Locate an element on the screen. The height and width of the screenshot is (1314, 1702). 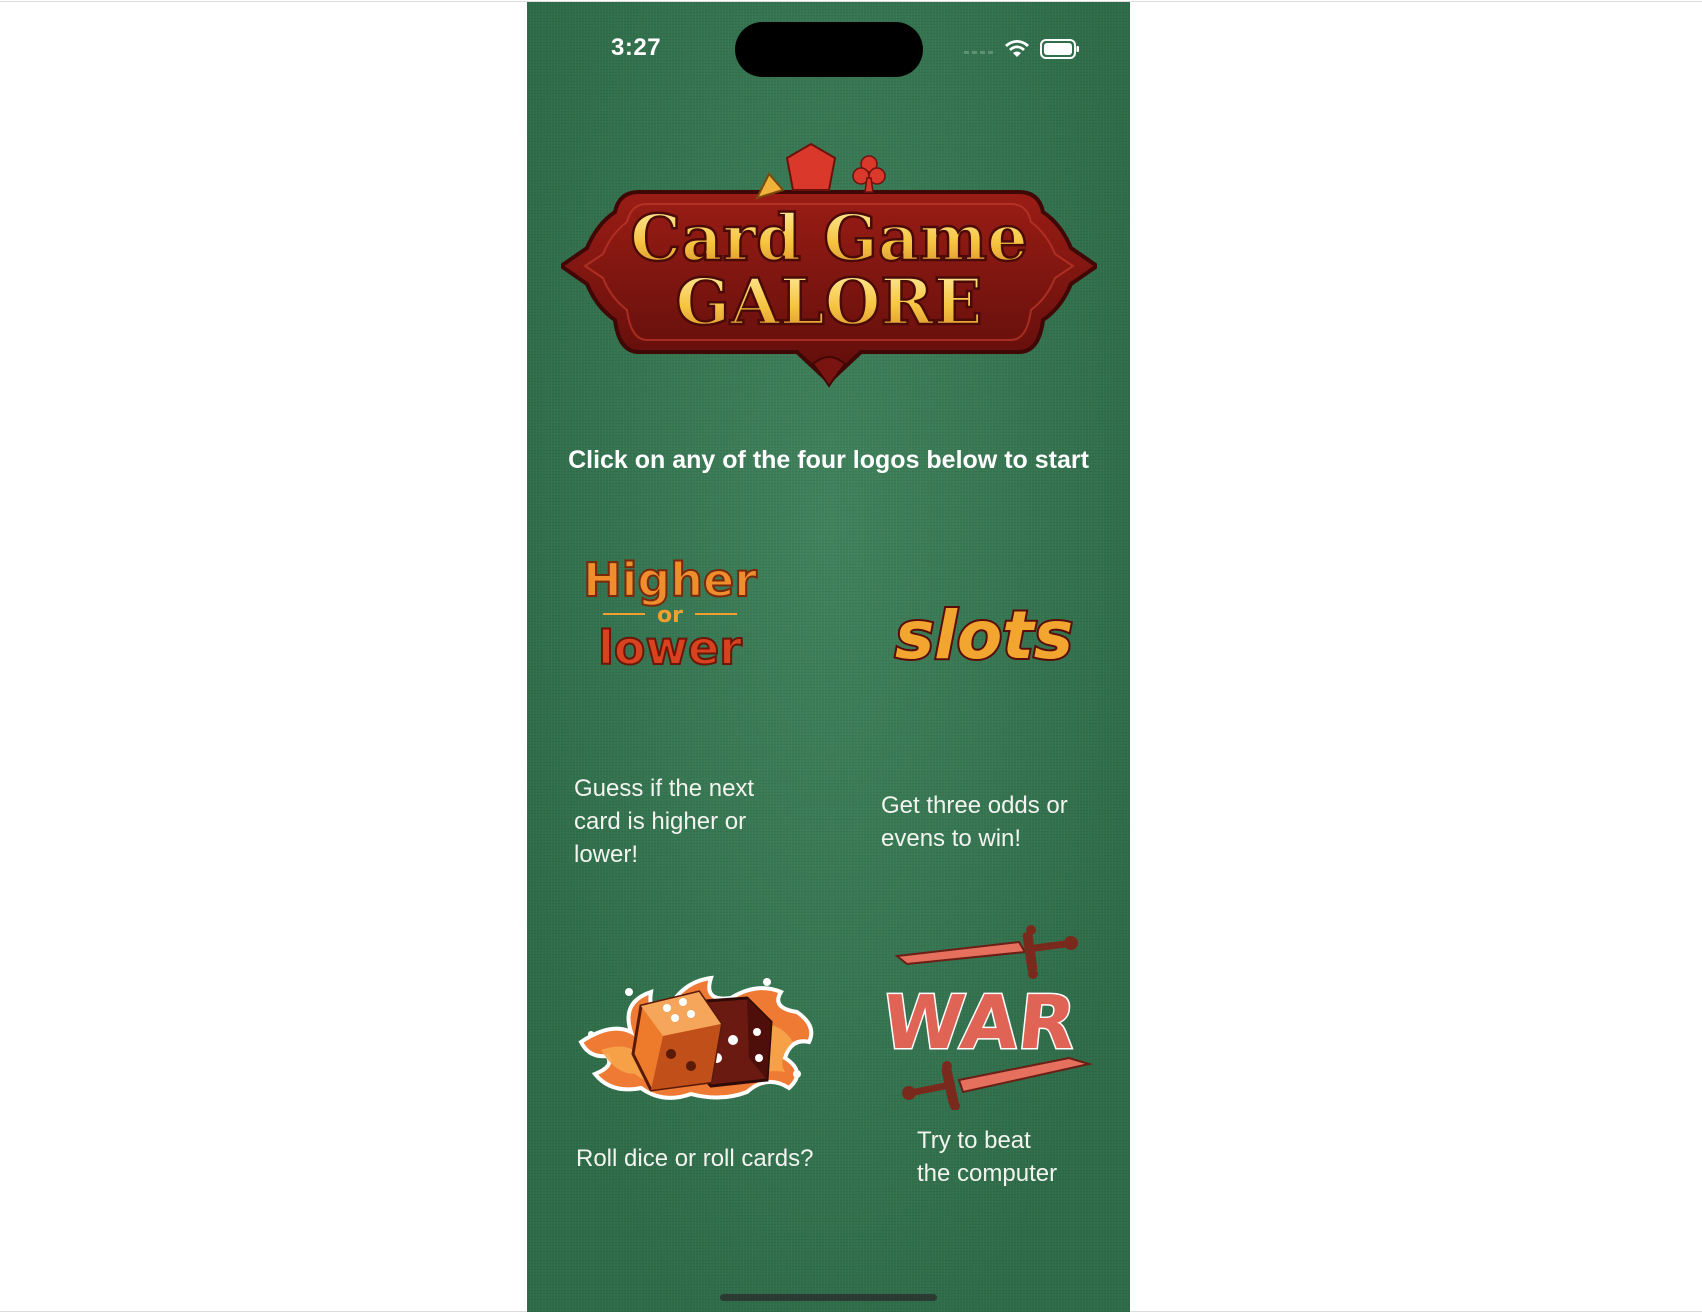
slots-game-button: slots is located at coordinates (984, 635).